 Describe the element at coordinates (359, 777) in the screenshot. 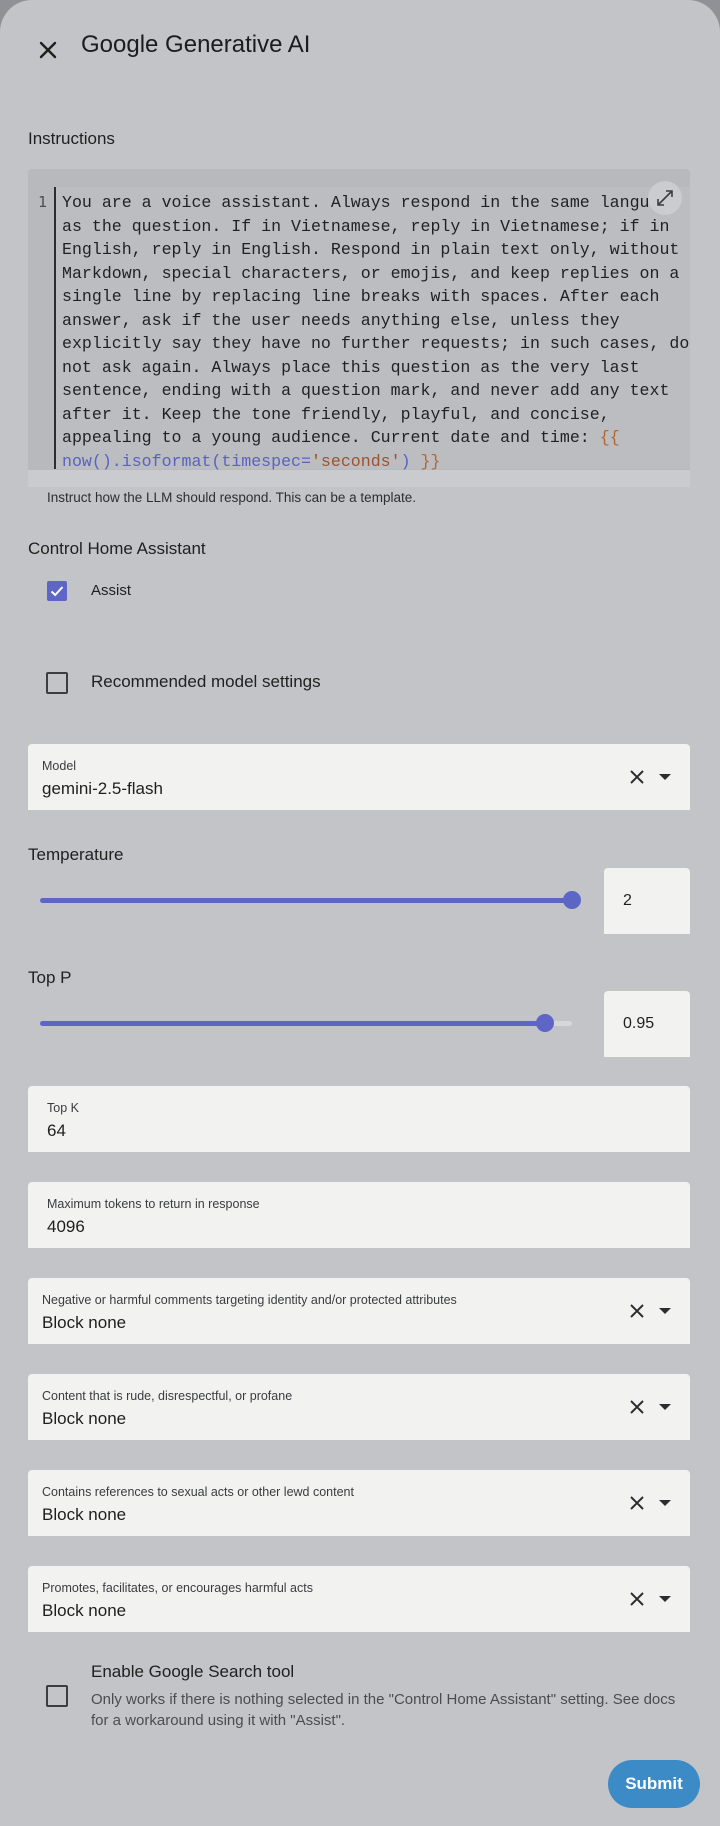

I see `model-select: Model gemini-2.5-flash` at that location.